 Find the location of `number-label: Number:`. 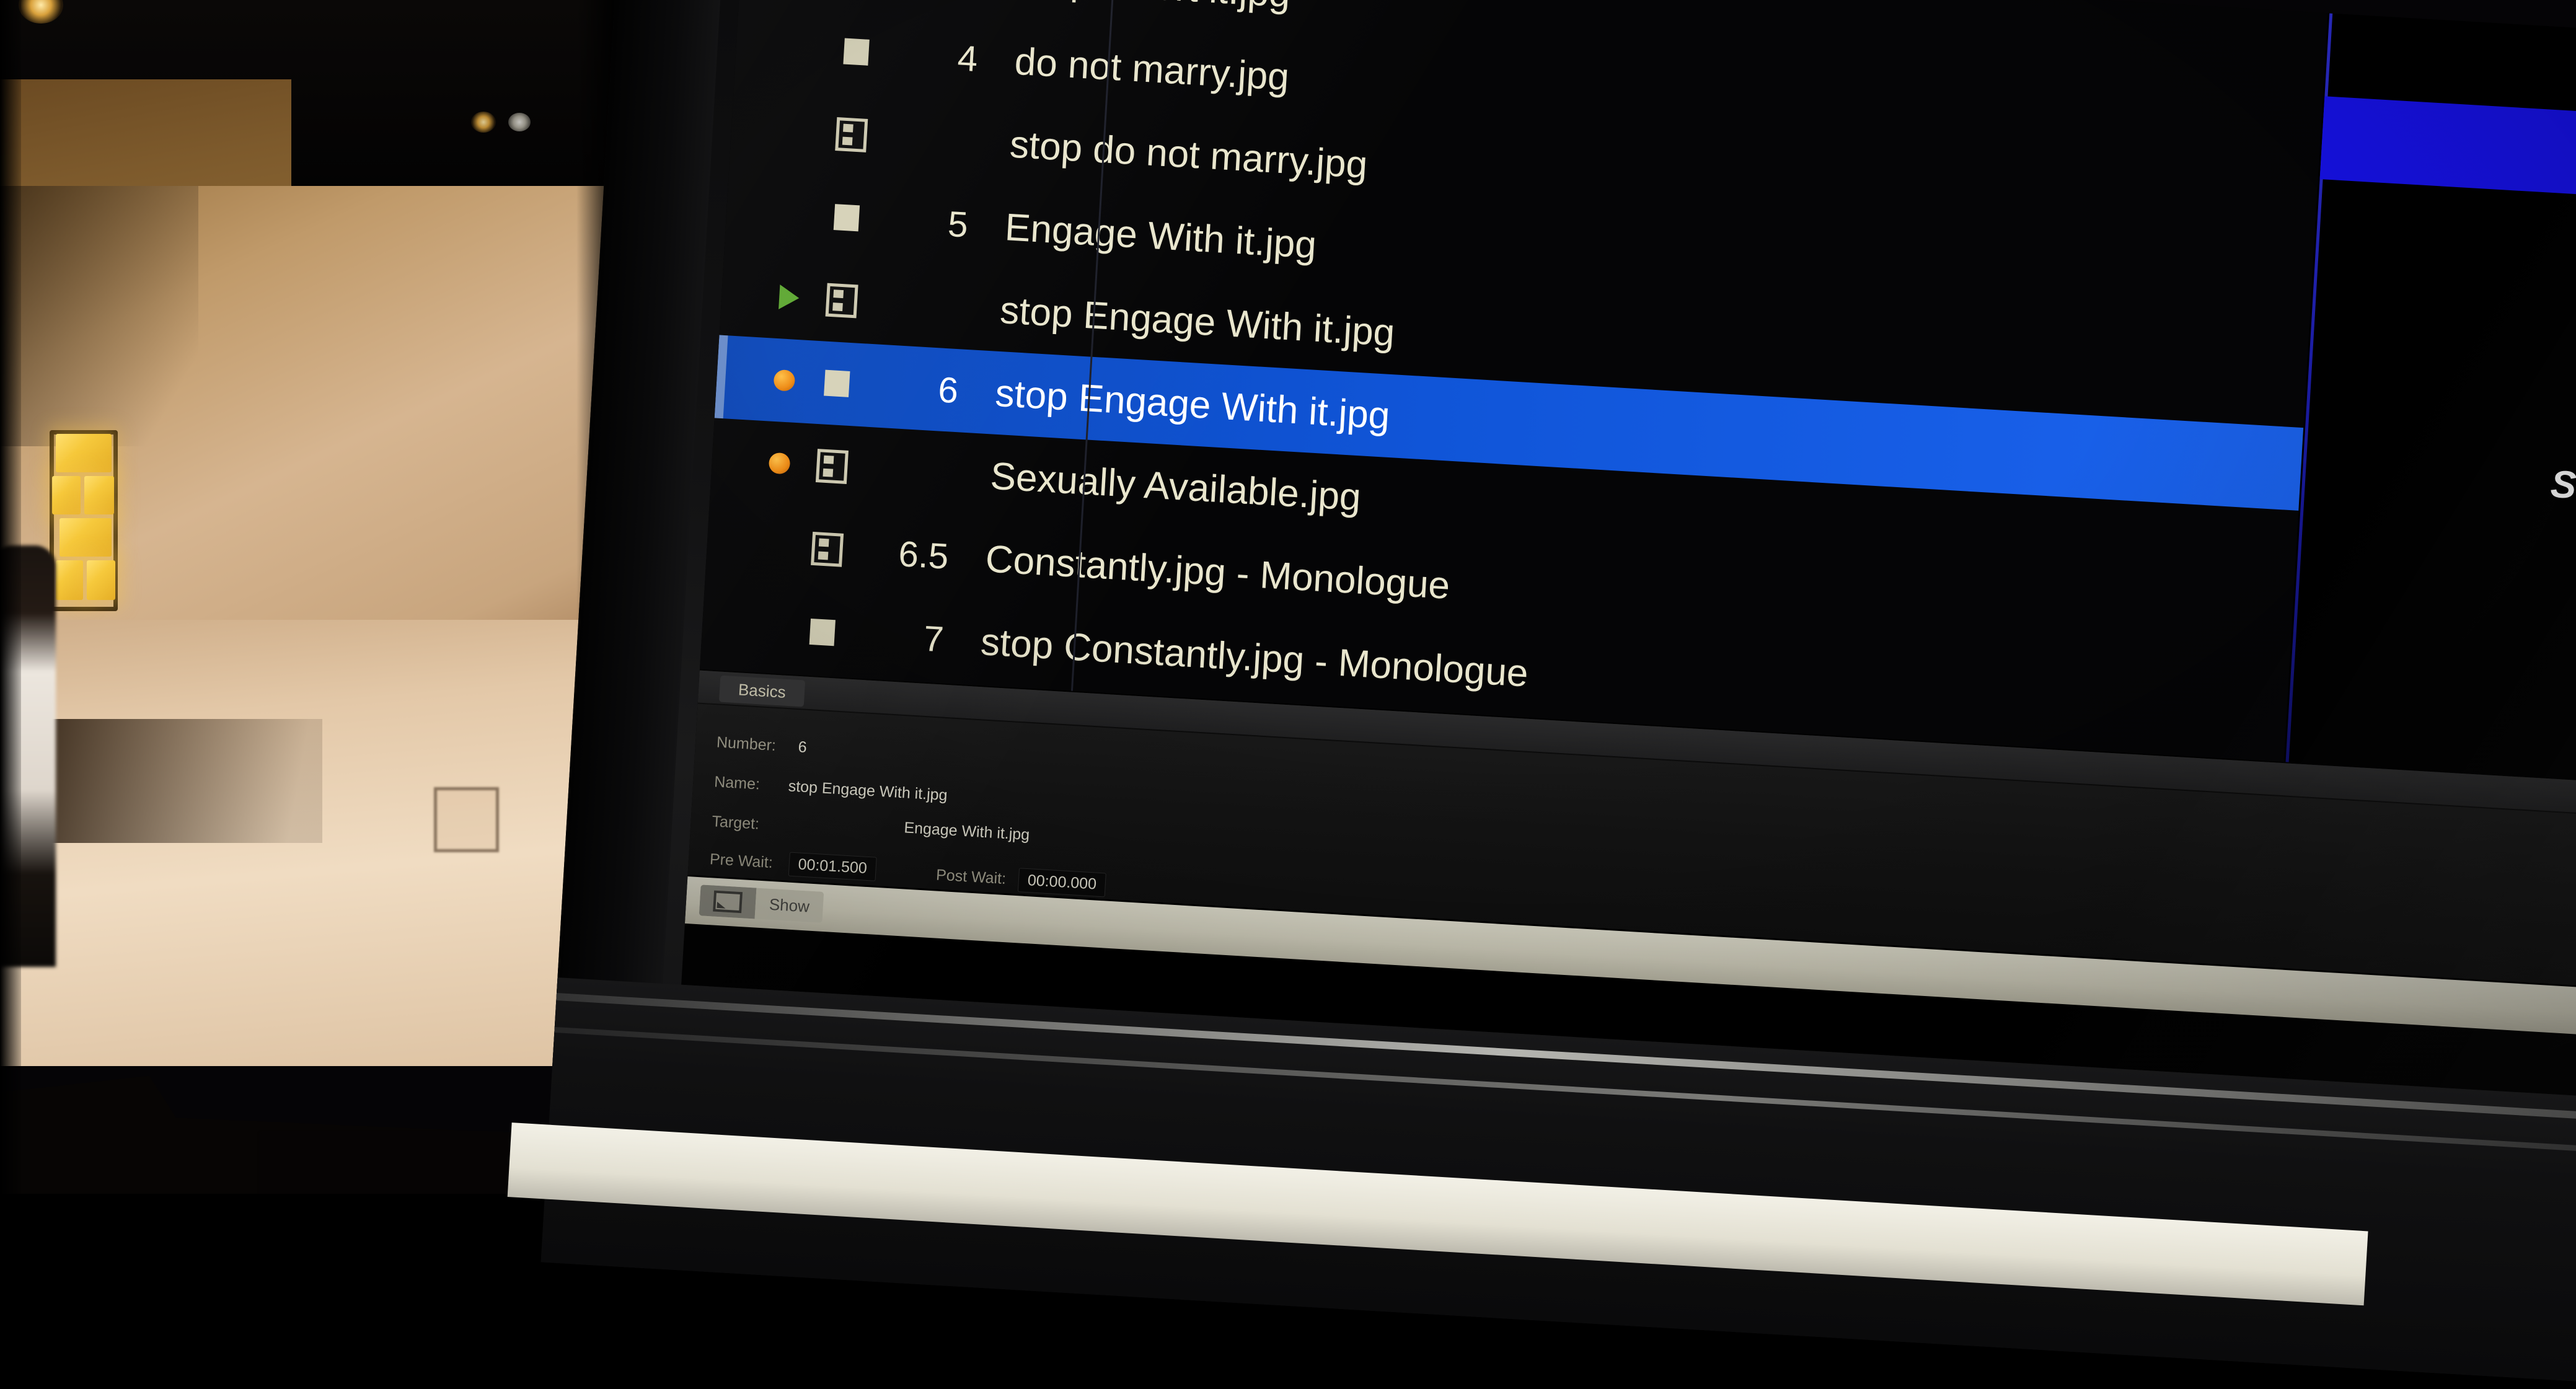

number-label: Number: is located at coordinates (746, 744).